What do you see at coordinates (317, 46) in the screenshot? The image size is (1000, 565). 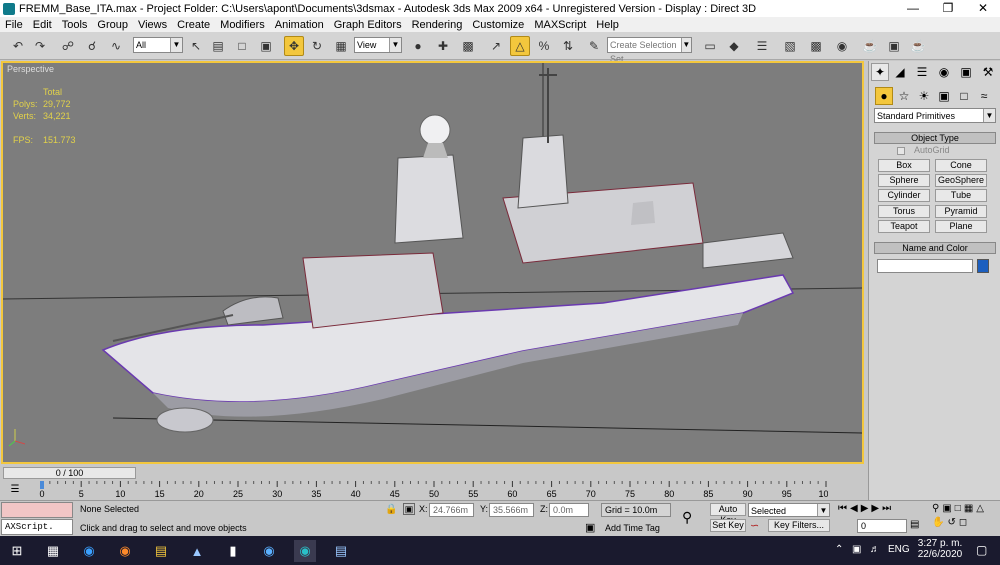 I see `select-rotate-icon: ↻` at bounding box center [317, 46].